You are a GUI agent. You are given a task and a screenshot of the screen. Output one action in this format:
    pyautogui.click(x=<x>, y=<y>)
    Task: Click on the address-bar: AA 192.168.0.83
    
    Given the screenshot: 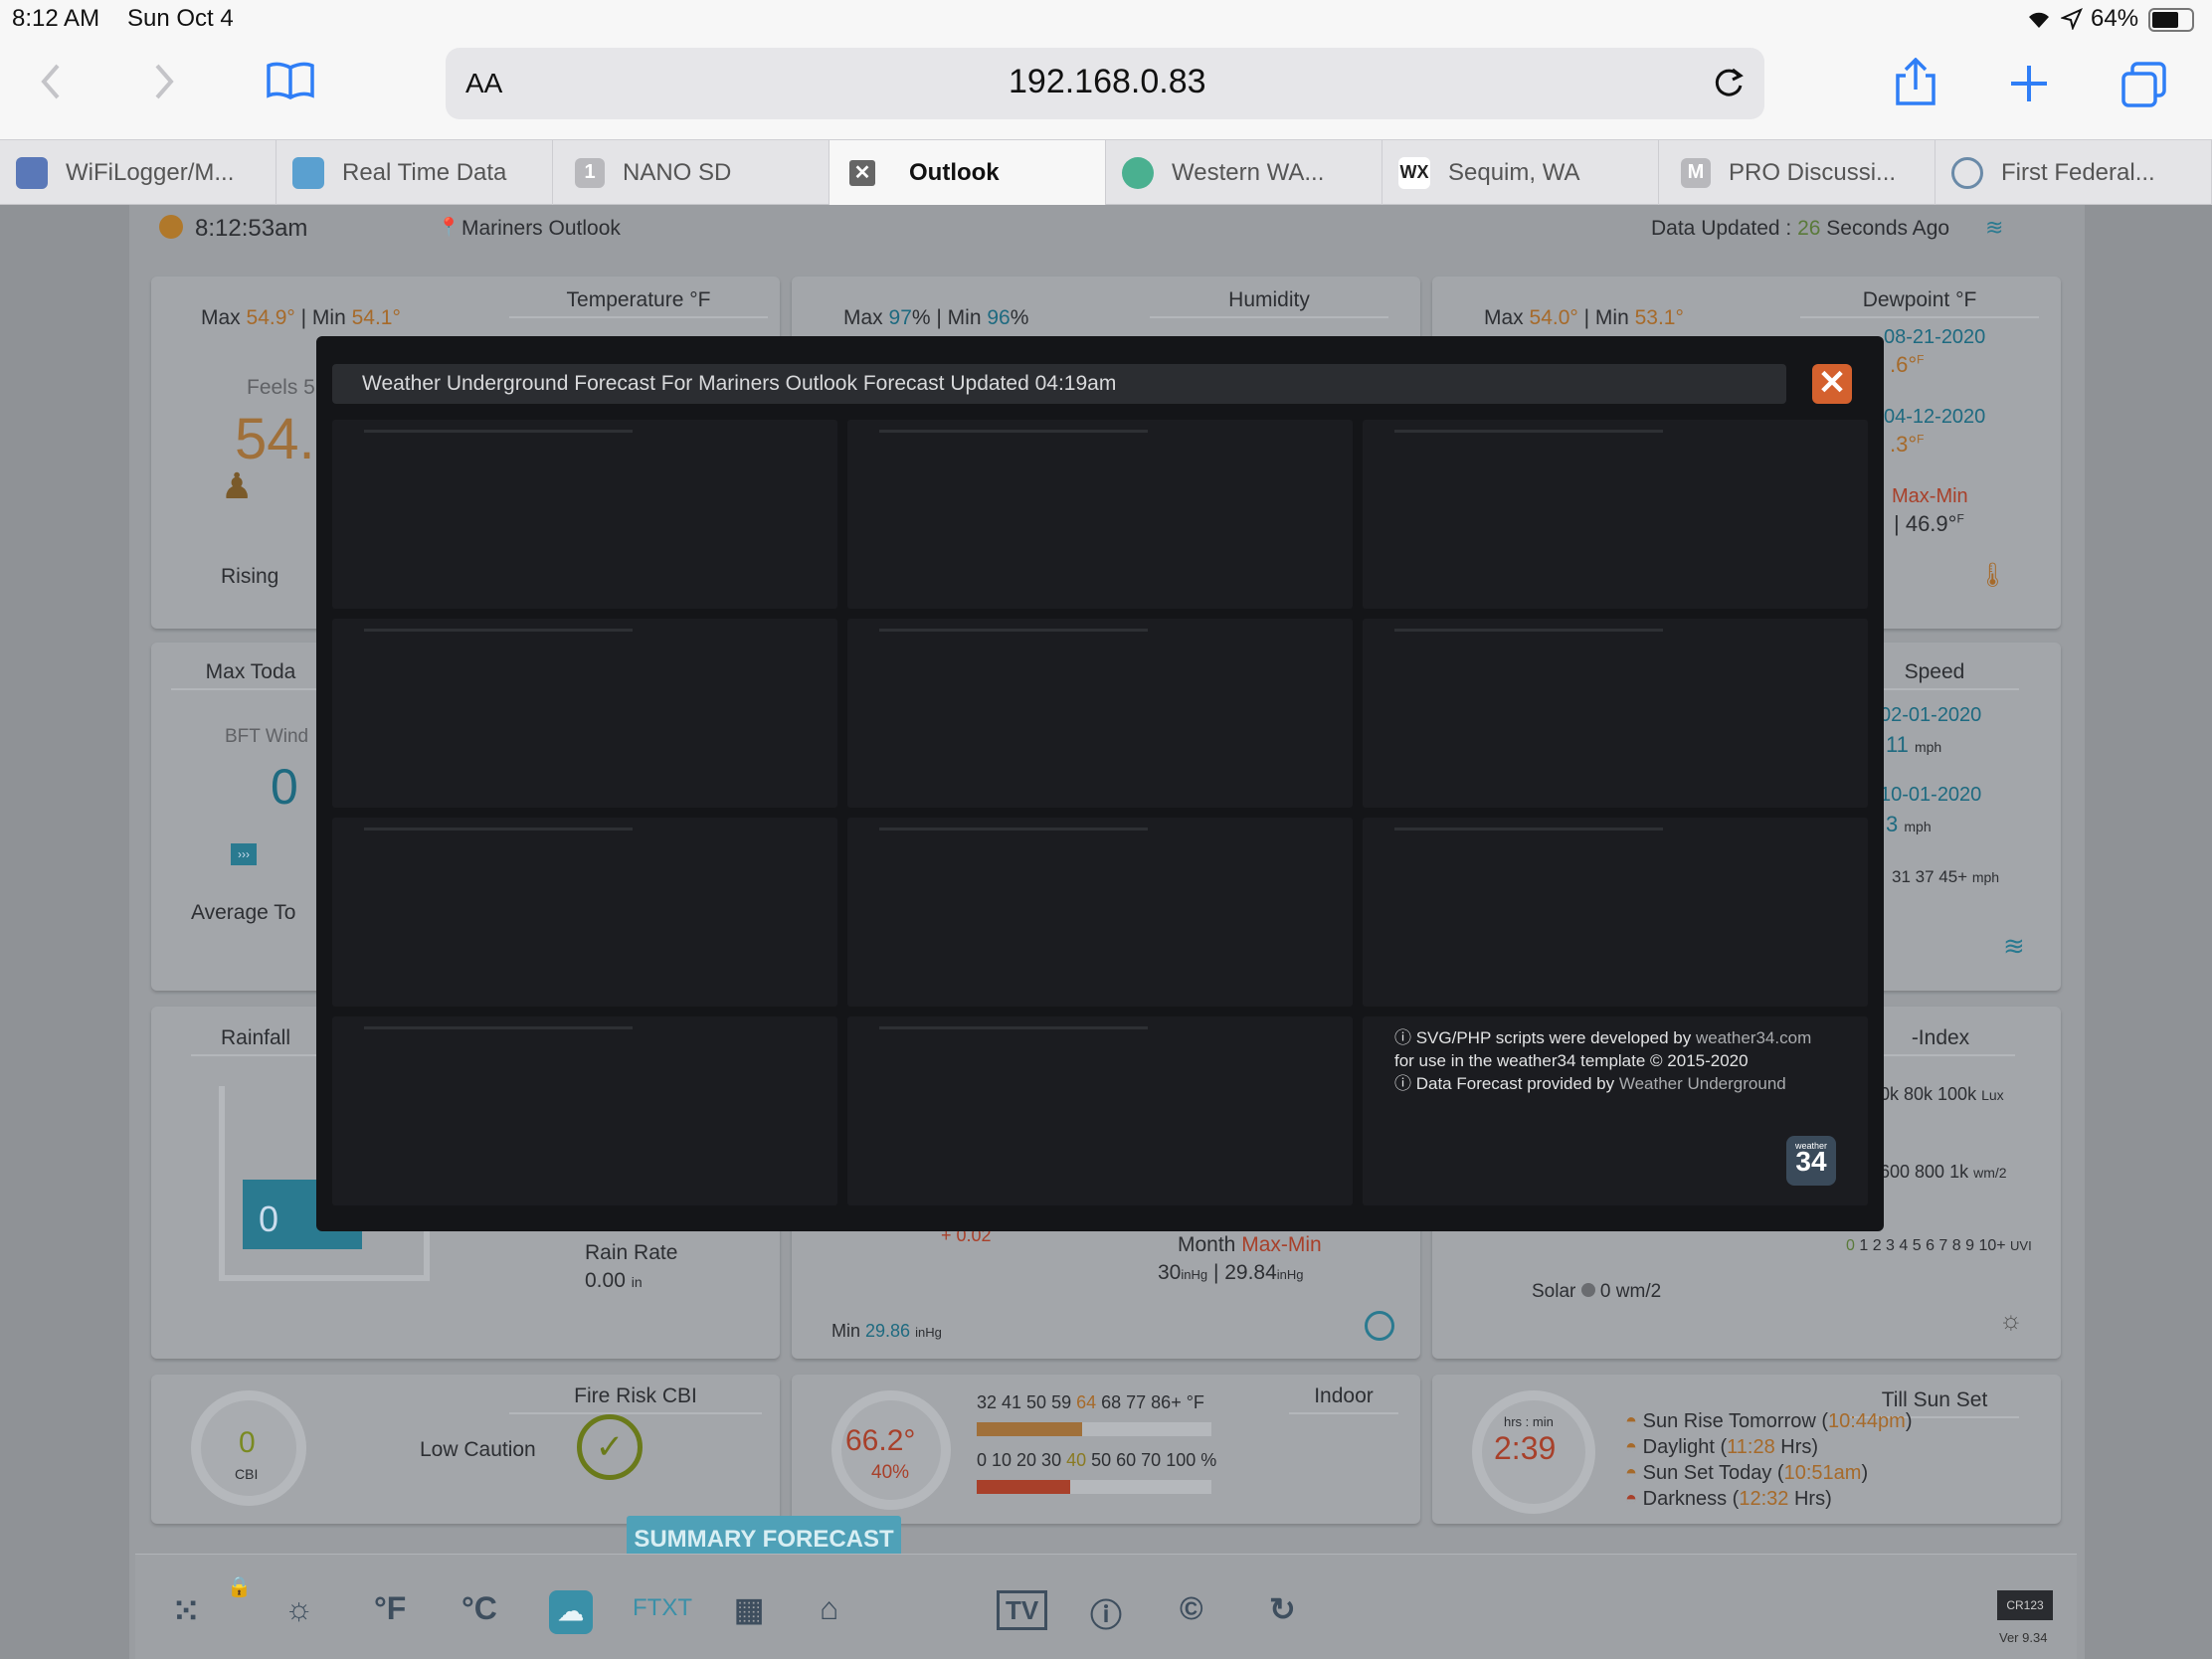 What is the action you would take?
    pyautogui.click(x=1105, y=83)
    